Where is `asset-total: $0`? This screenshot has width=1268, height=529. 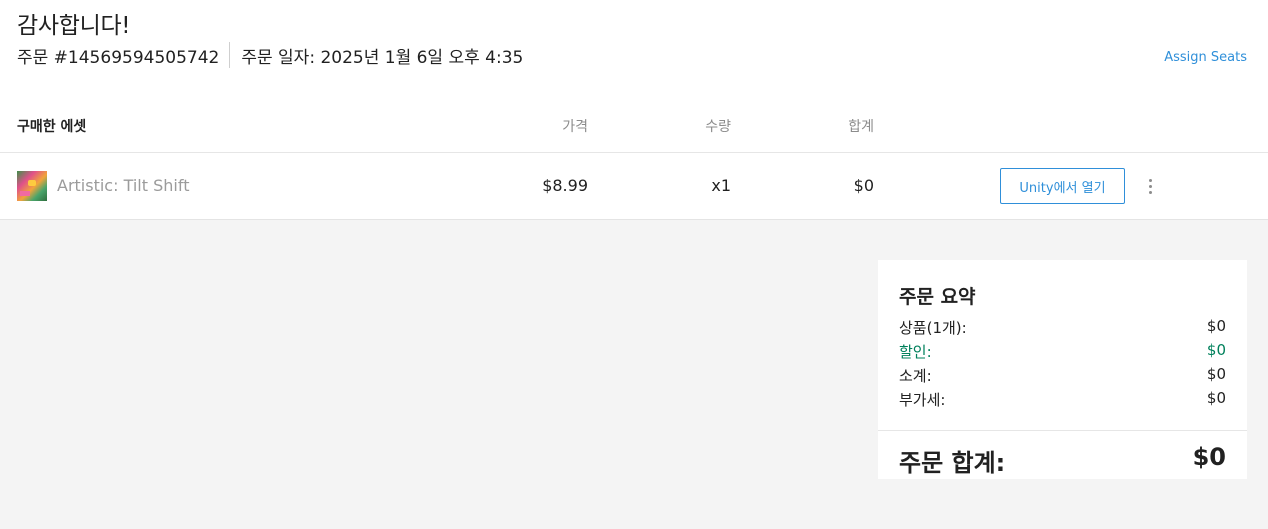 asset-total: $0 is located at coordinates (863, 185).